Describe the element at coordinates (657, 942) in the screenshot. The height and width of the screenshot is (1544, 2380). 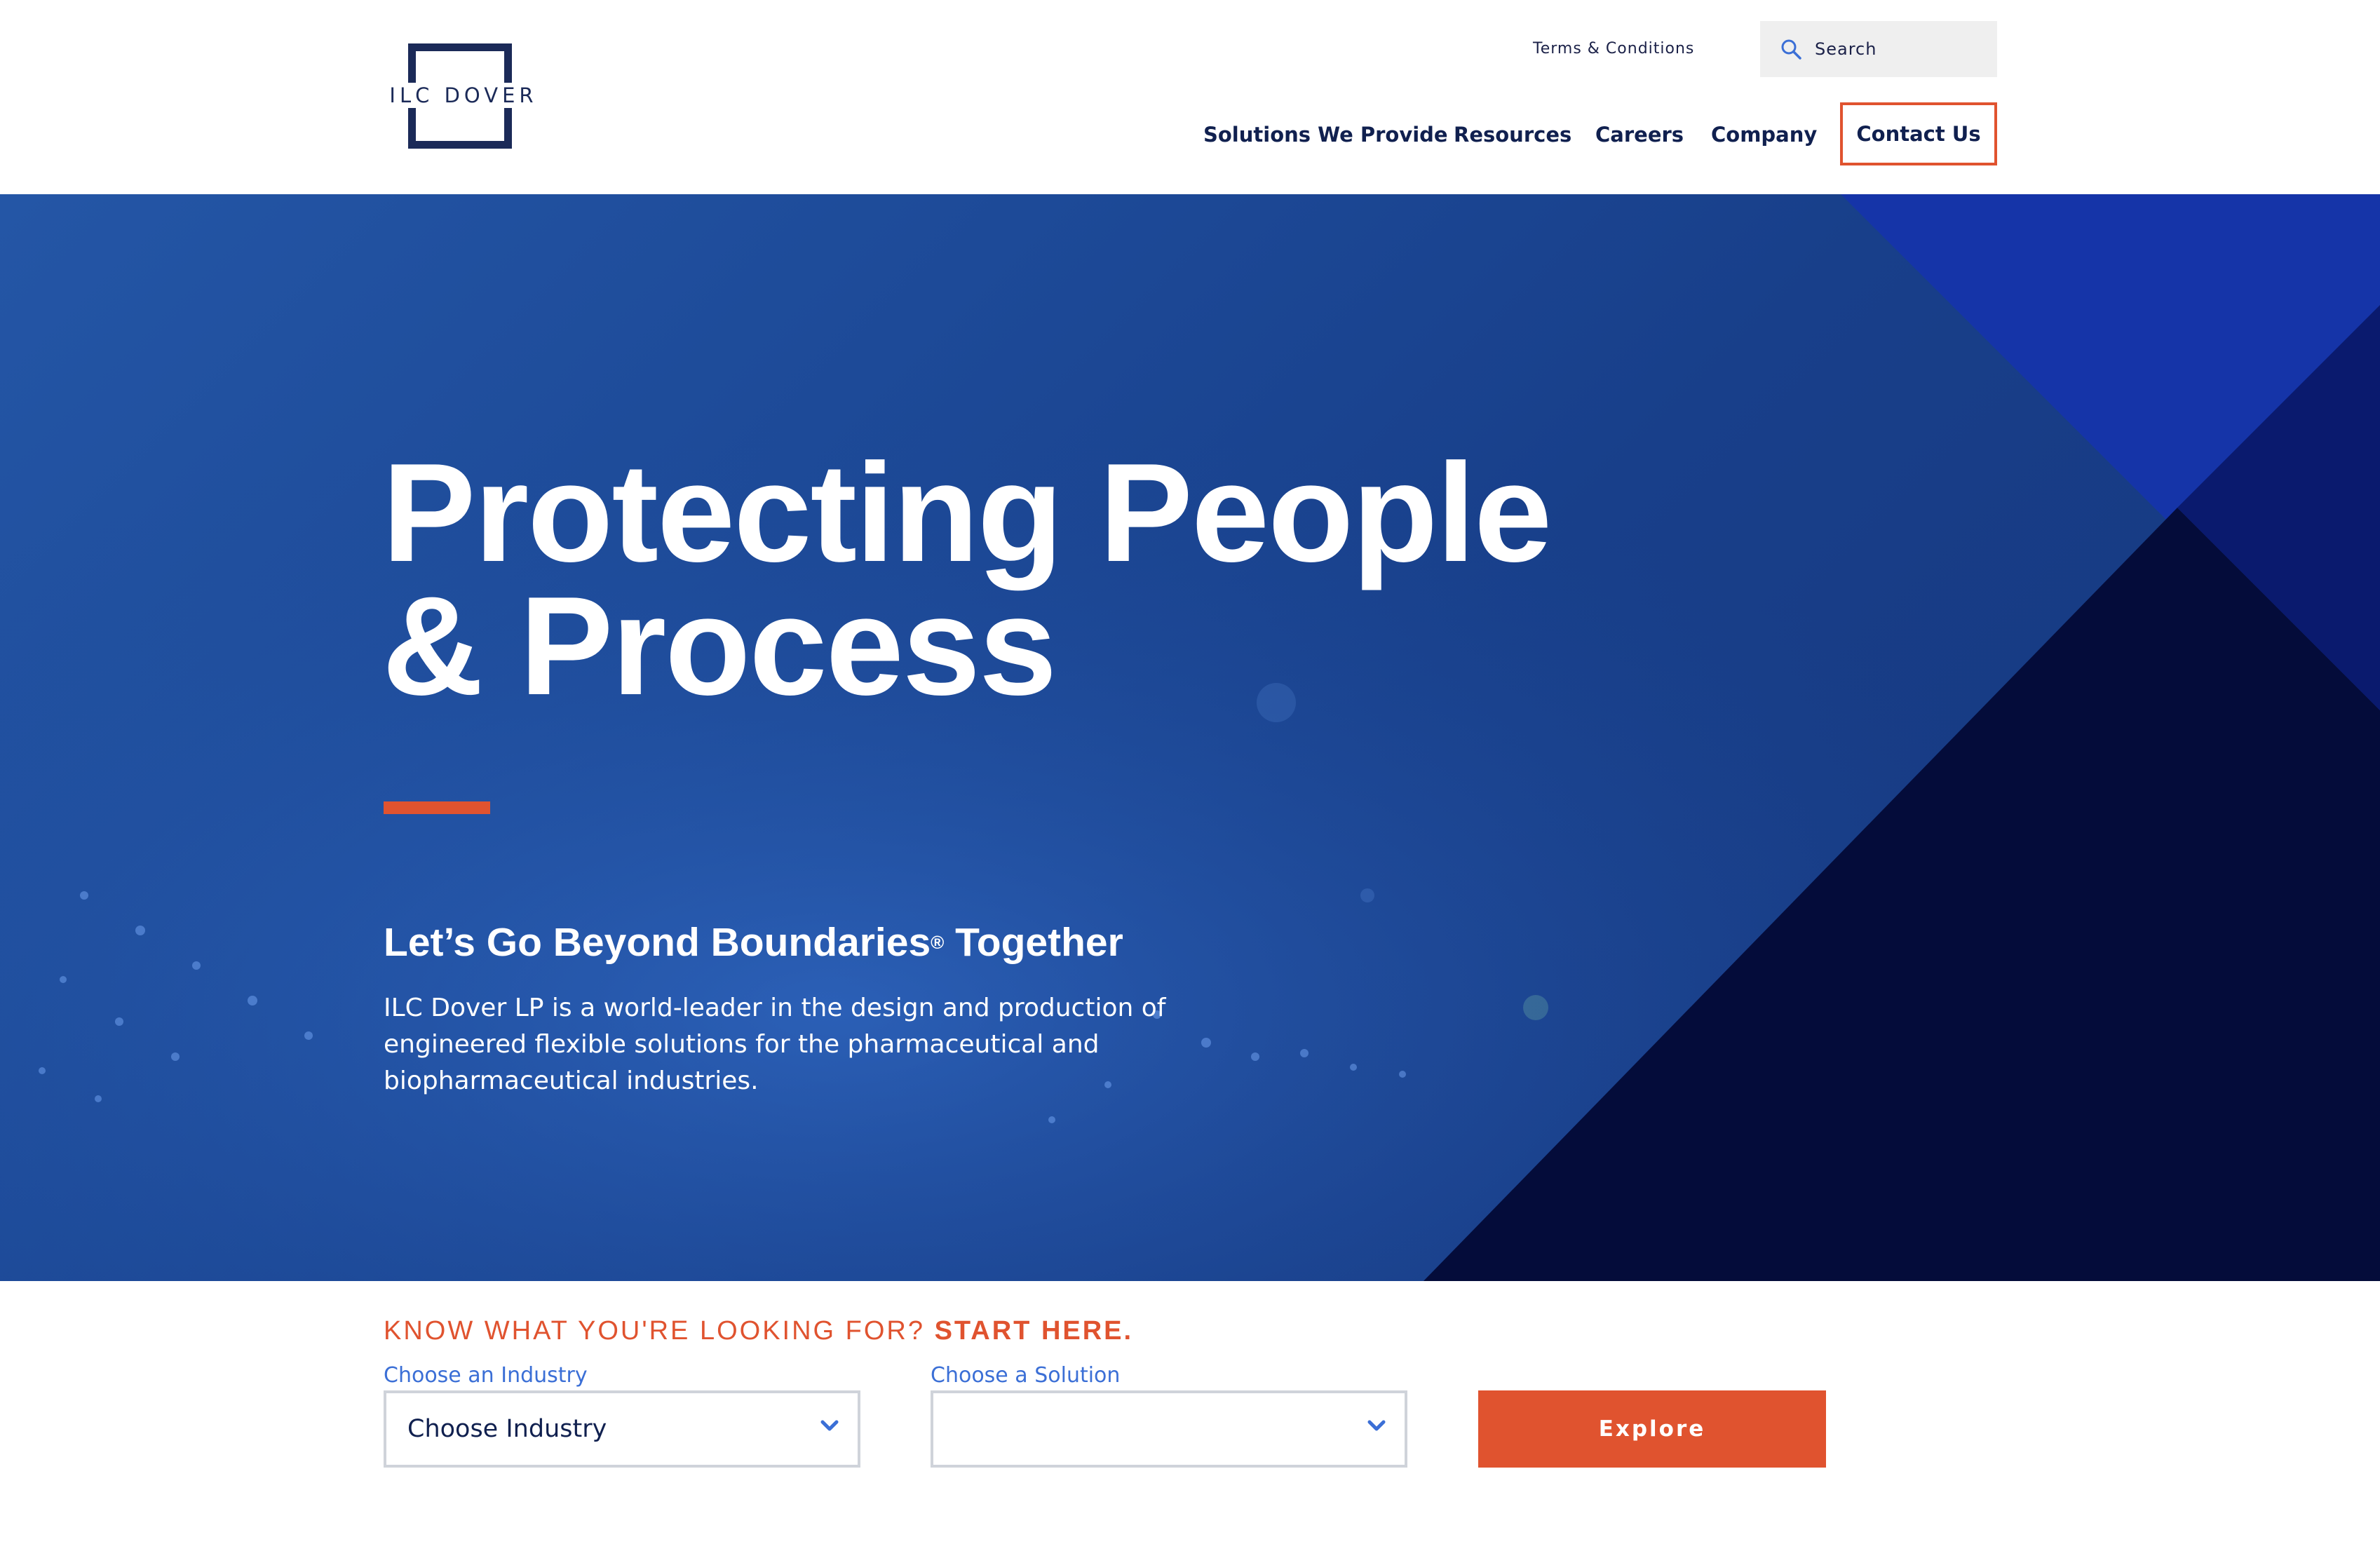
I see `hero-subtitle-text: Let’s Go Beyond Boundaries` at that location.